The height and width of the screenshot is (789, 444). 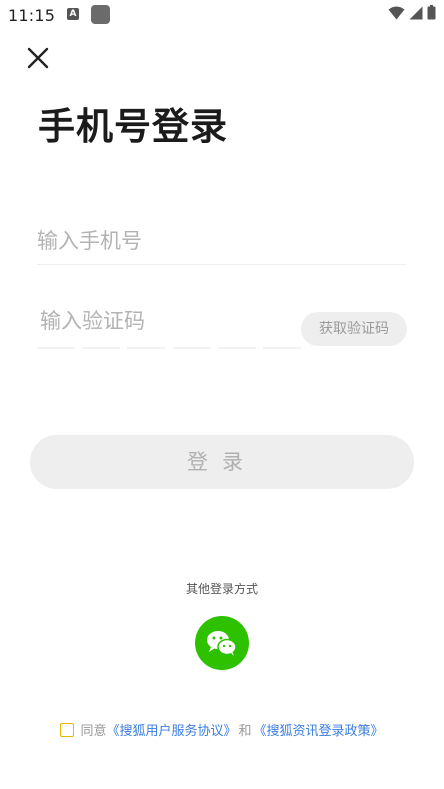 I want to click on notification-a-icon: A, so click(x=73, y=14).